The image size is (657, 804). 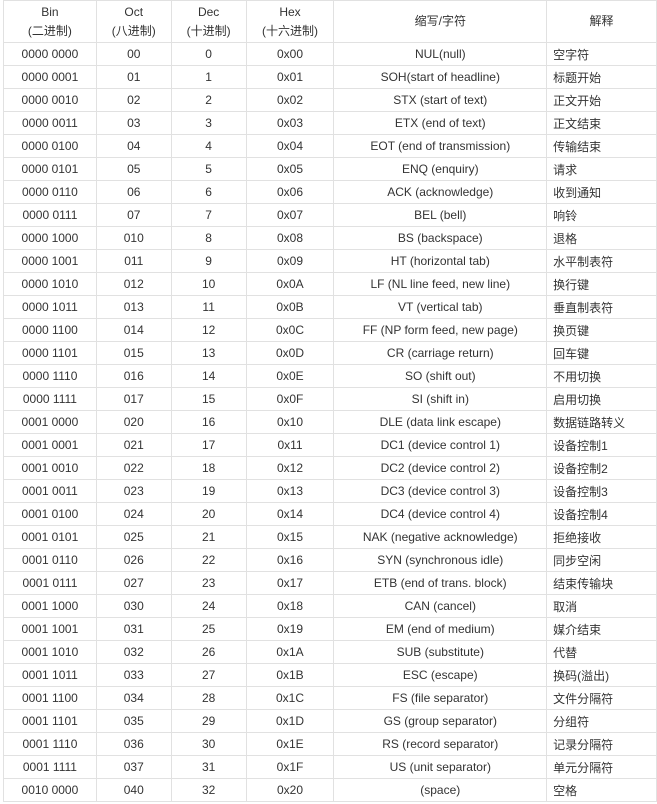 I want to click on cell-description: 回车键, so click(x=601, y=353).